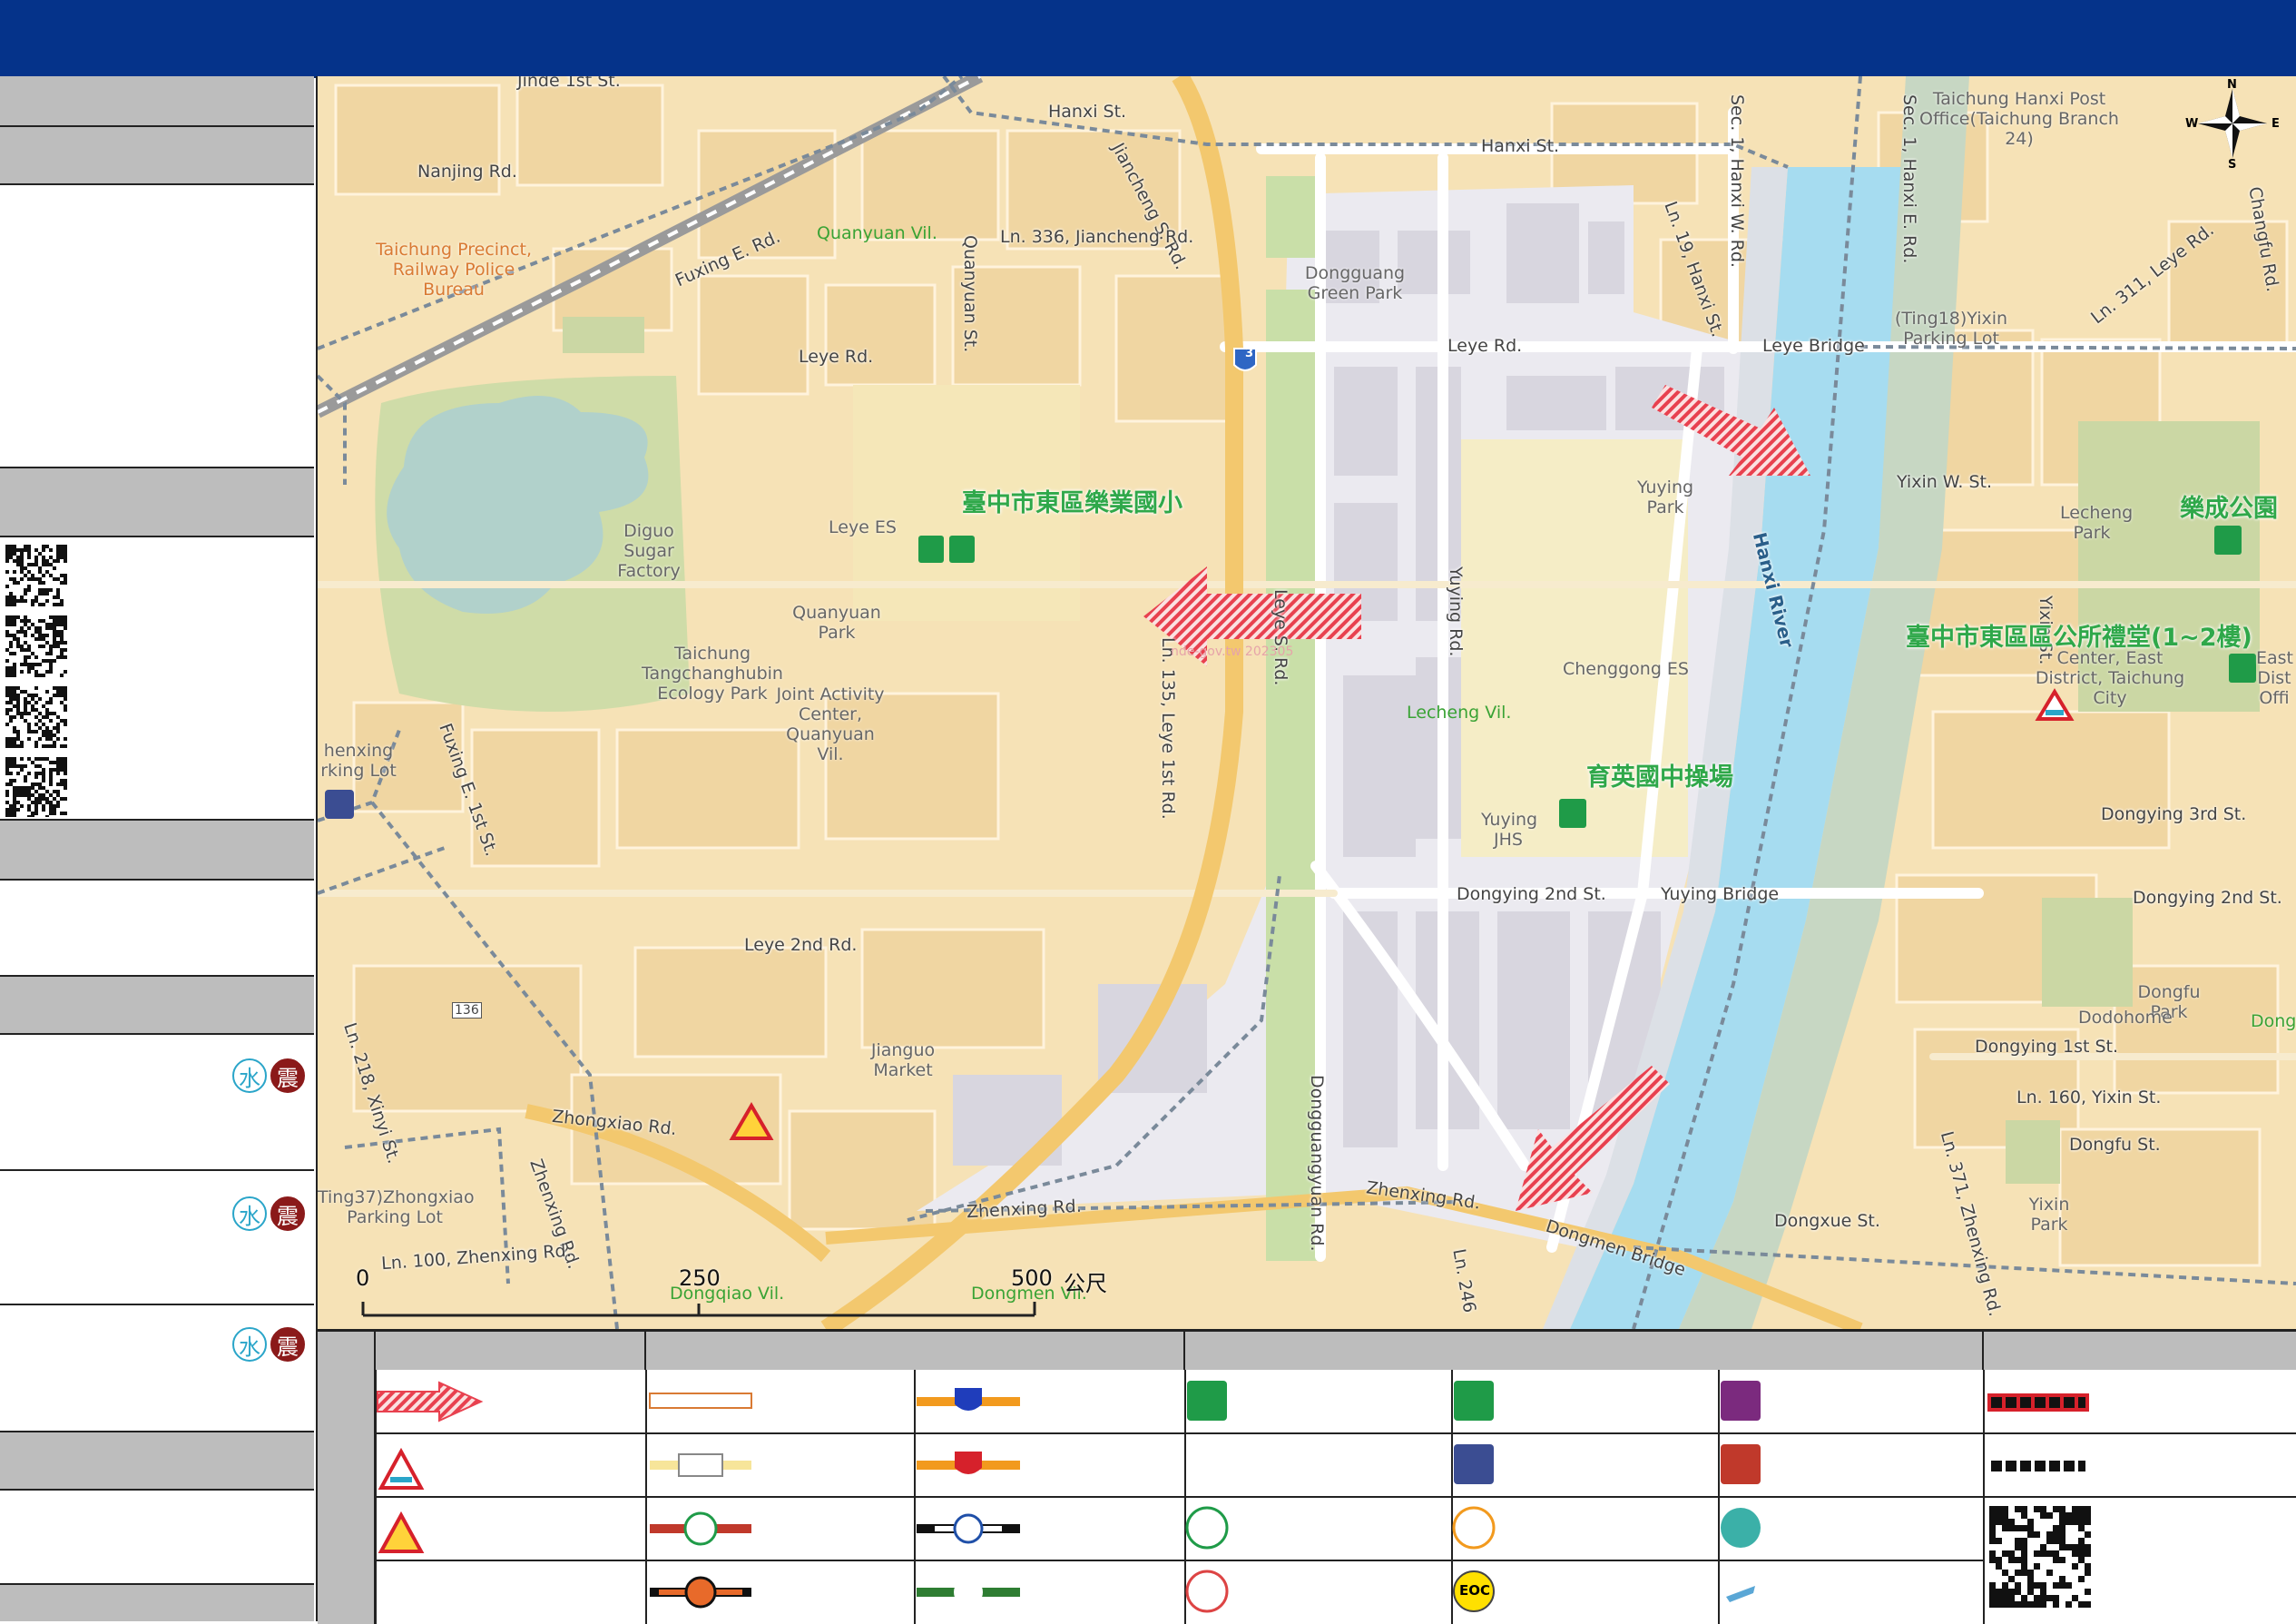 The height and width of the screenshot is (1624, 2296). Describe the element at coordinates (339, 804) in the screenshot. I see `police-icon` at that location.